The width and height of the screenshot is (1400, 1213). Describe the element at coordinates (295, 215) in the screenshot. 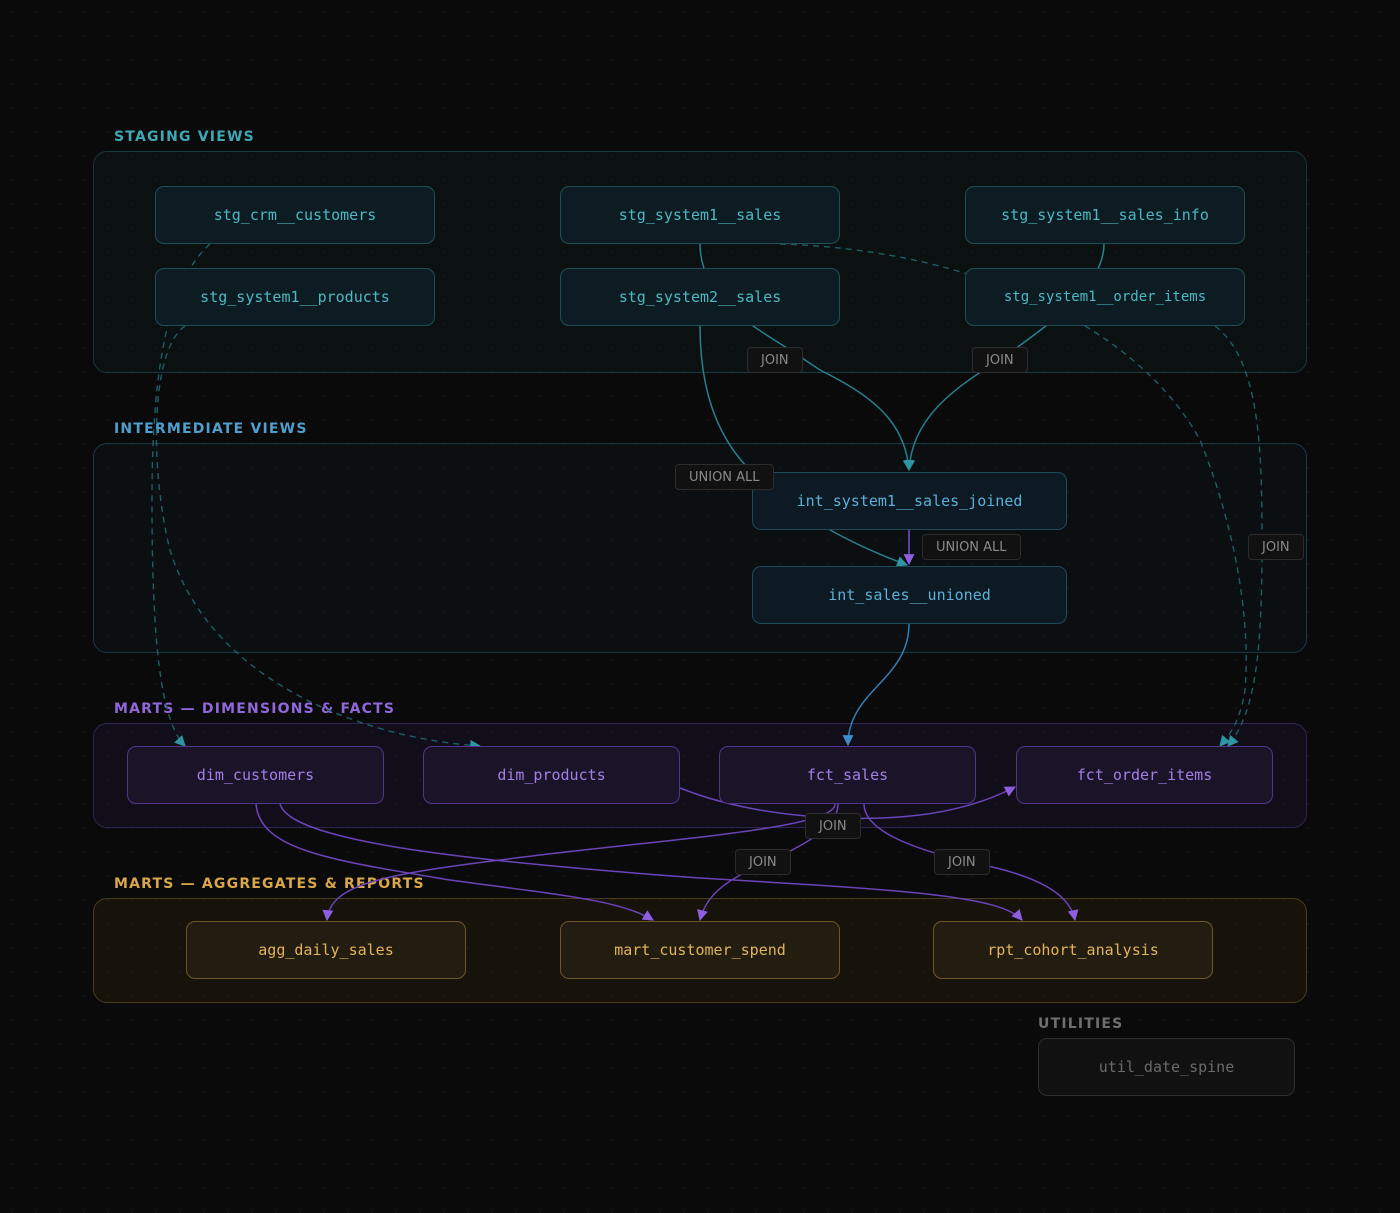

I see `node-stg-crm-customers: stg_crm__customers` at that location.